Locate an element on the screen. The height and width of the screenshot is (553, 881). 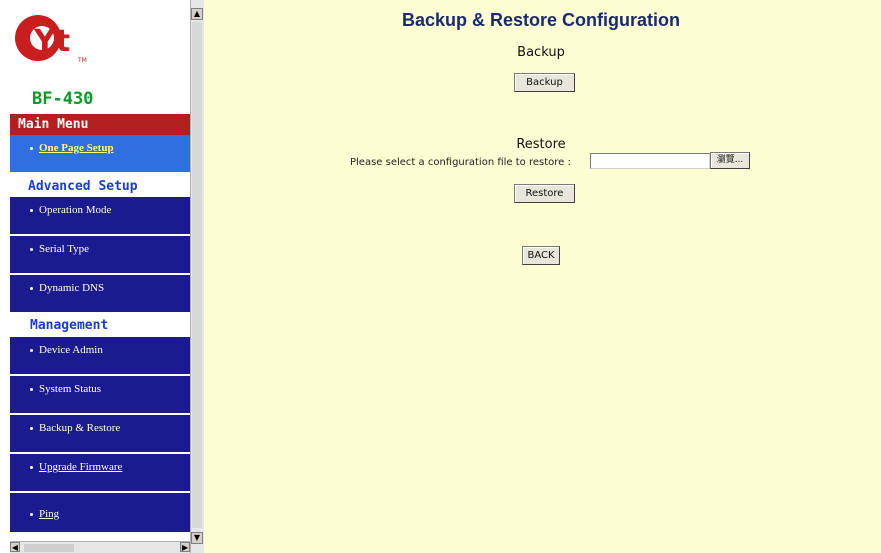
config-file-input is located at coordinates (650, 161).